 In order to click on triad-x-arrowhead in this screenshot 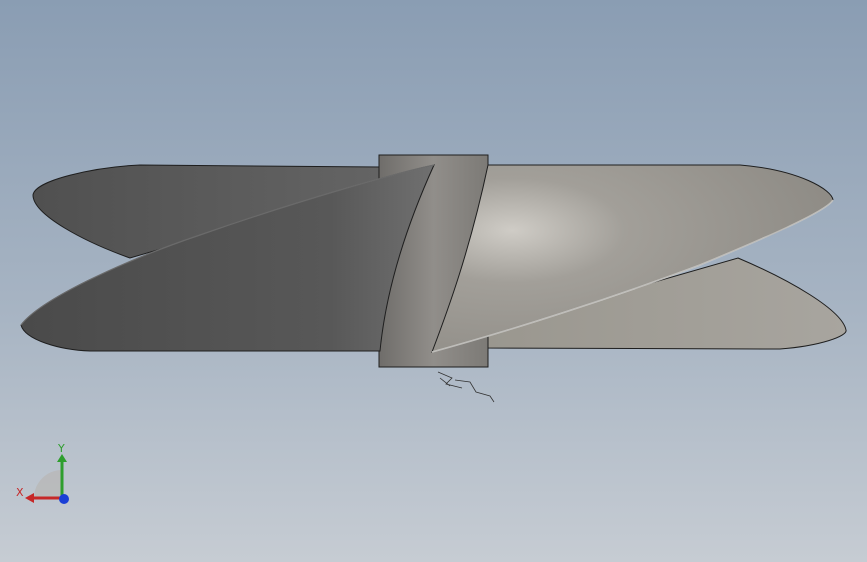, I will do `click(29, 498)`.